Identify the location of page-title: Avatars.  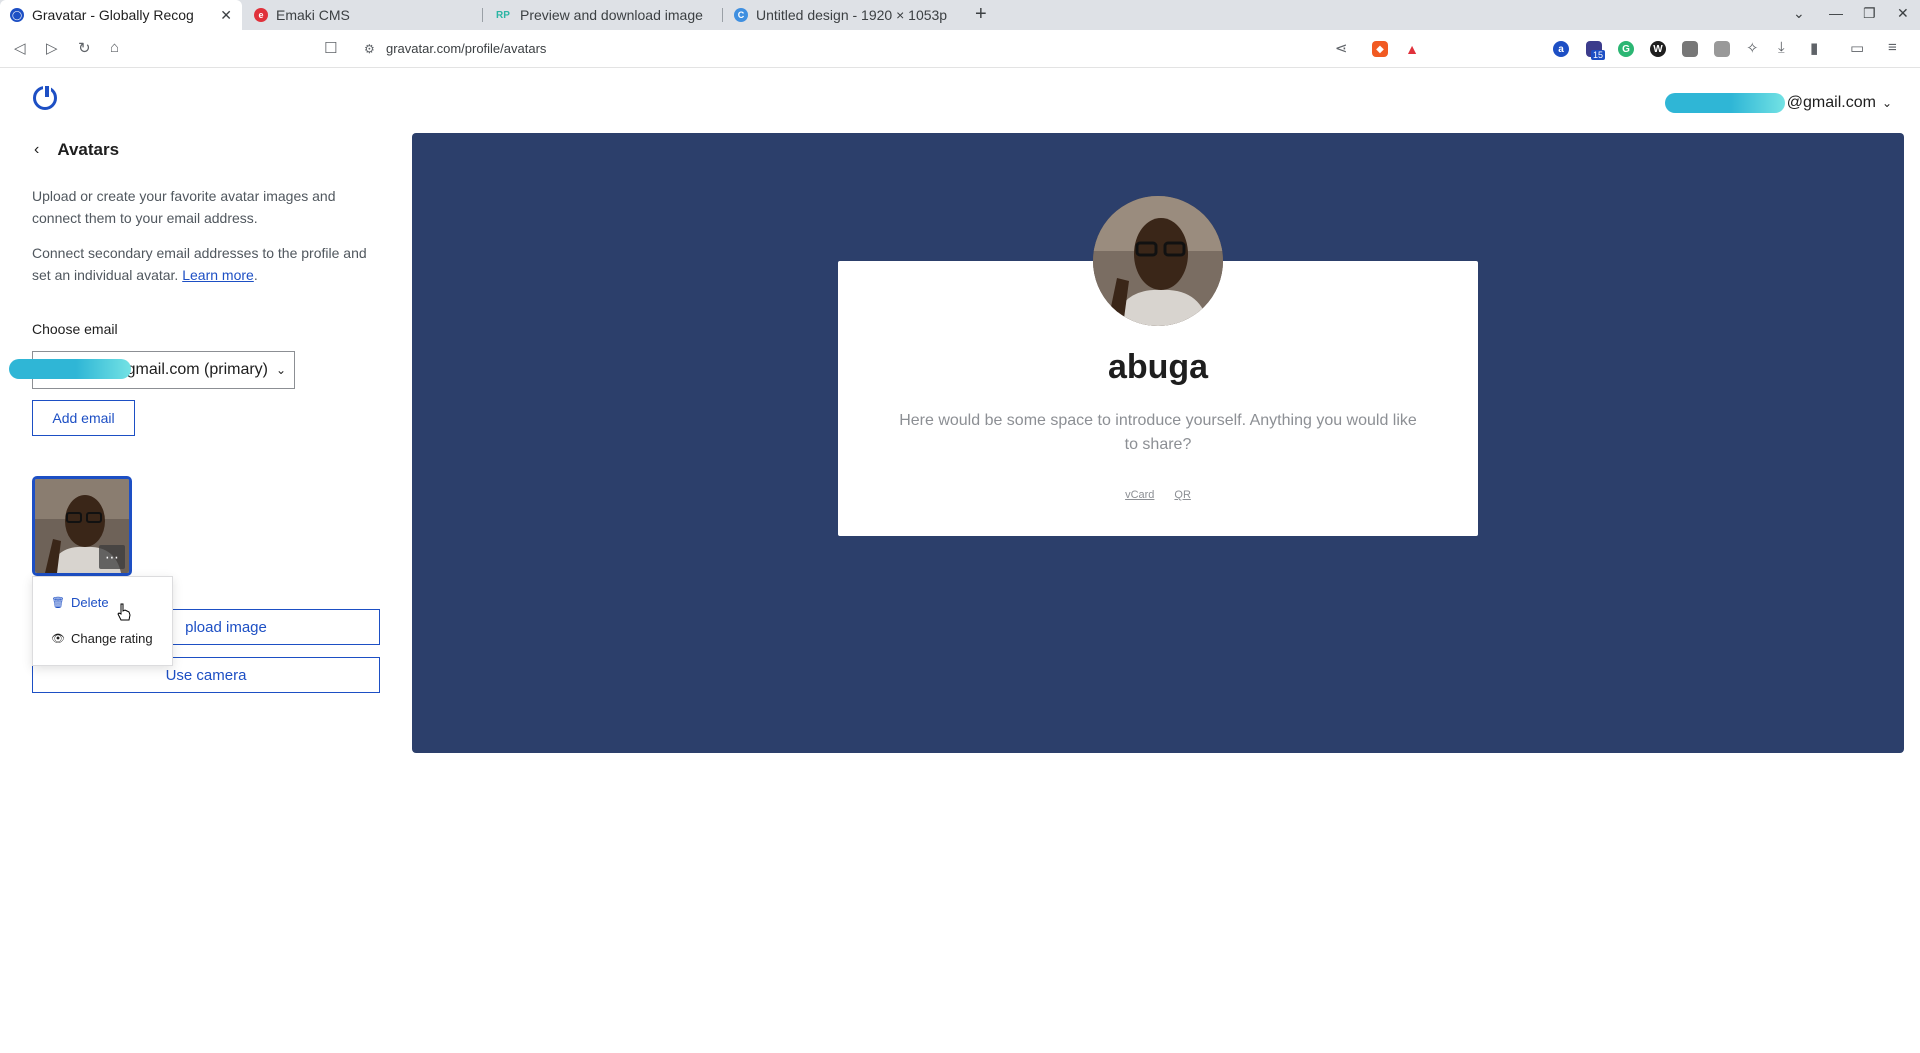
(88, 149).